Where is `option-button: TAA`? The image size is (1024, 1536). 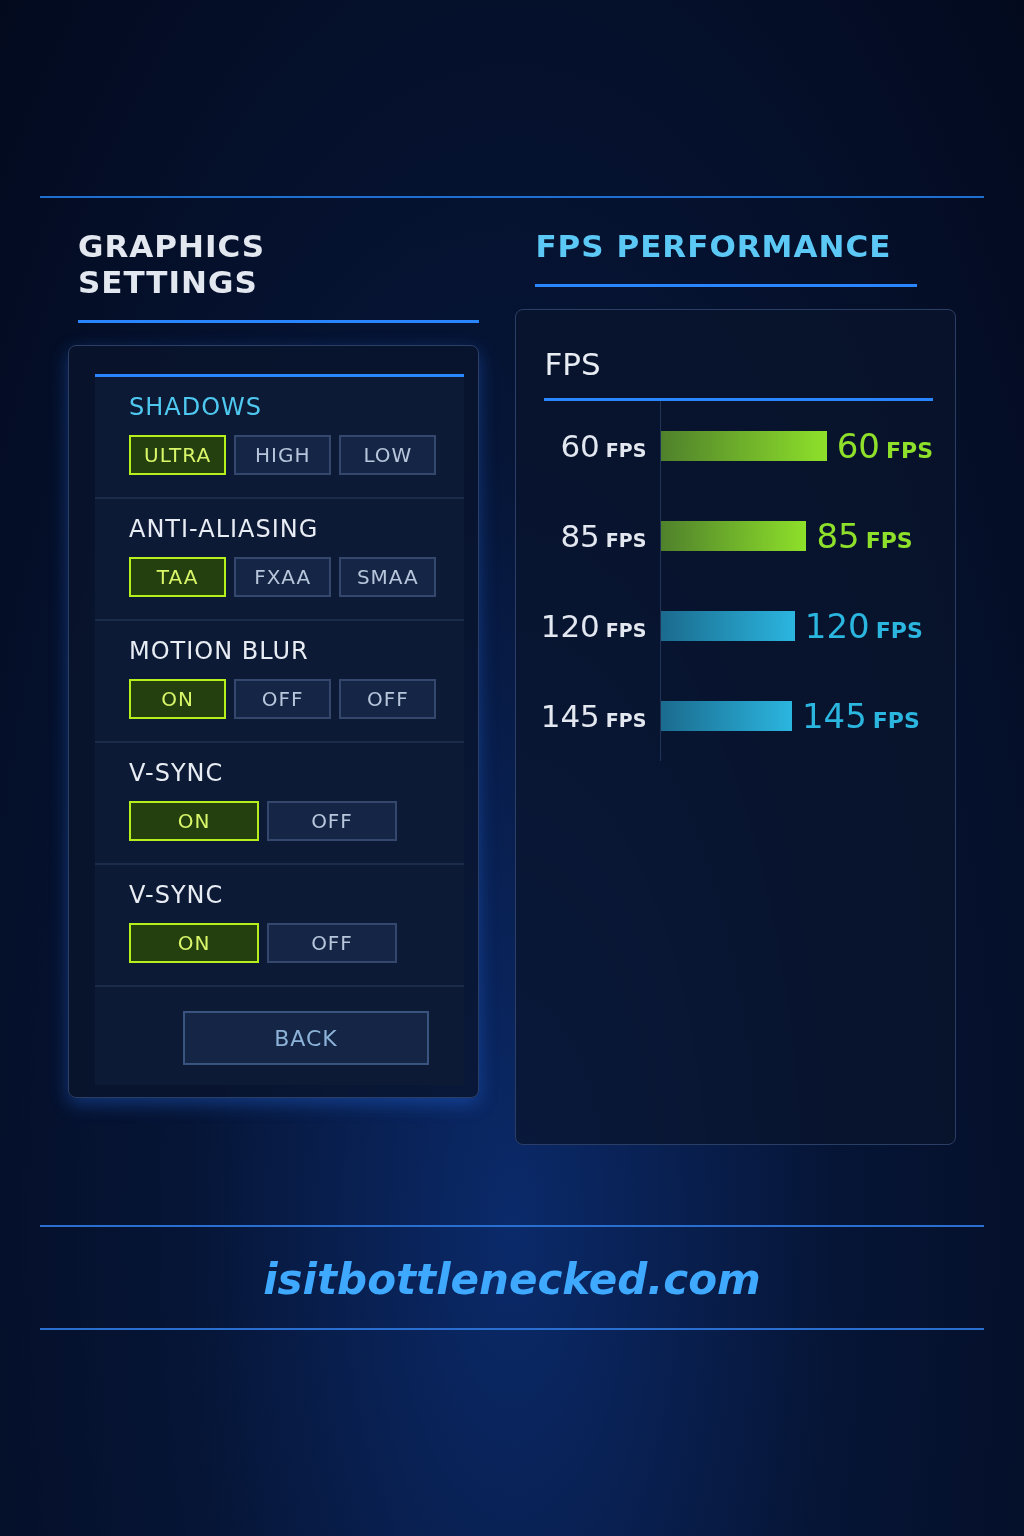
option-button: TAA is located at coordinates (178, 577).